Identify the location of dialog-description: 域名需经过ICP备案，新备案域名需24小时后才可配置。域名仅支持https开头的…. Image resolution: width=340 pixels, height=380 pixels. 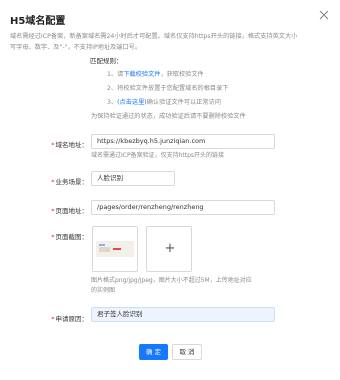
(169, 42).